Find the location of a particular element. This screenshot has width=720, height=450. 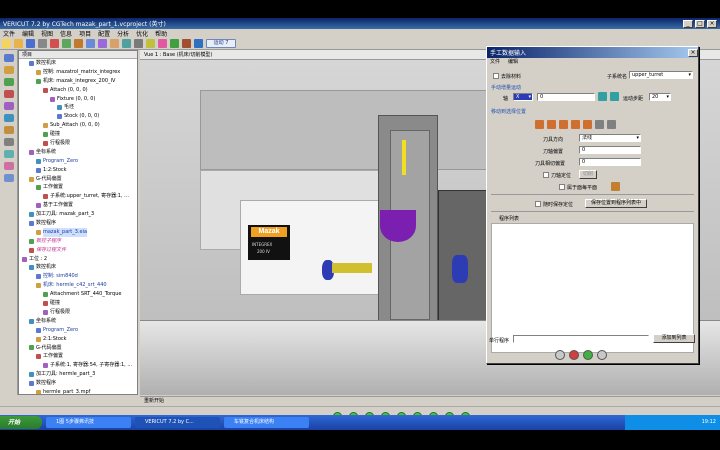

cut-stock-checkbox is located at coordinates (496, 76).